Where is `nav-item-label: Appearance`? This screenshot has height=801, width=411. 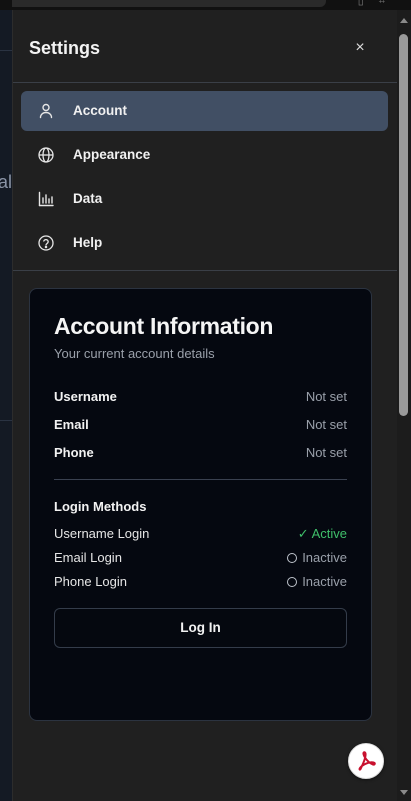
nav-item-label: Appearance is located at coordinates (112, 154).